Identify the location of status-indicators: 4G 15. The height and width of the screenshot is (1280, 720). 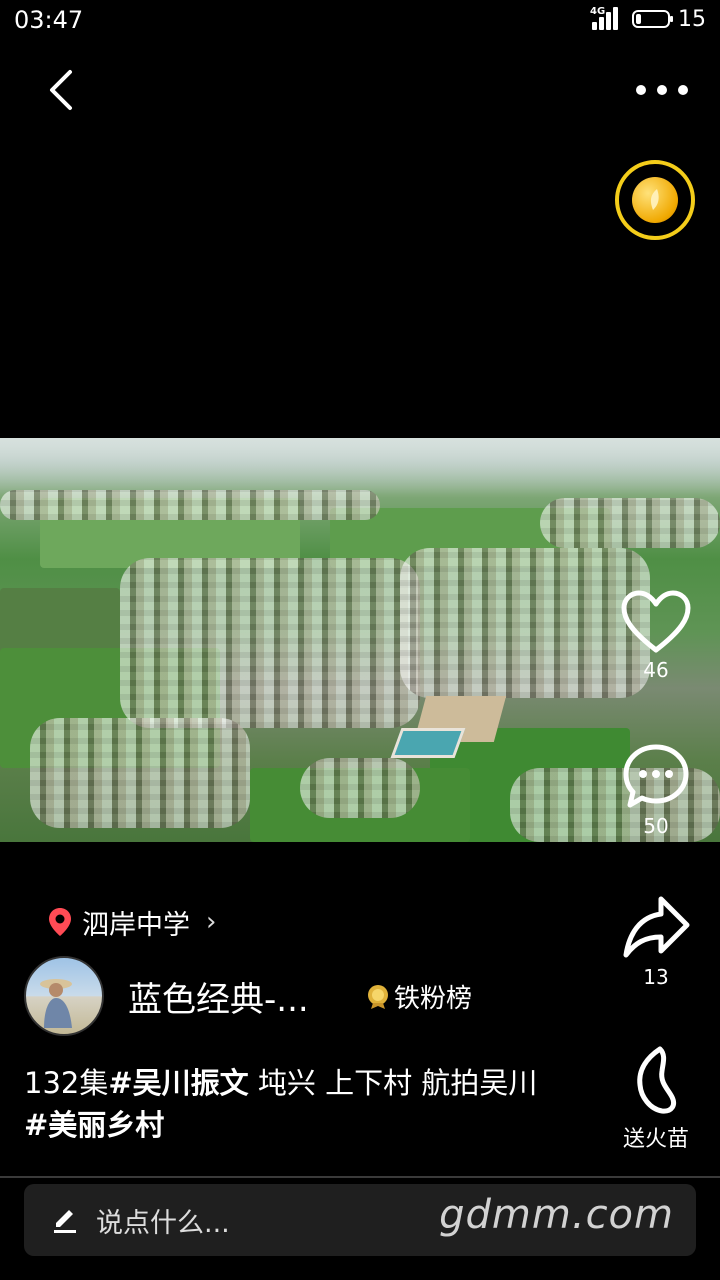
(648, 19).